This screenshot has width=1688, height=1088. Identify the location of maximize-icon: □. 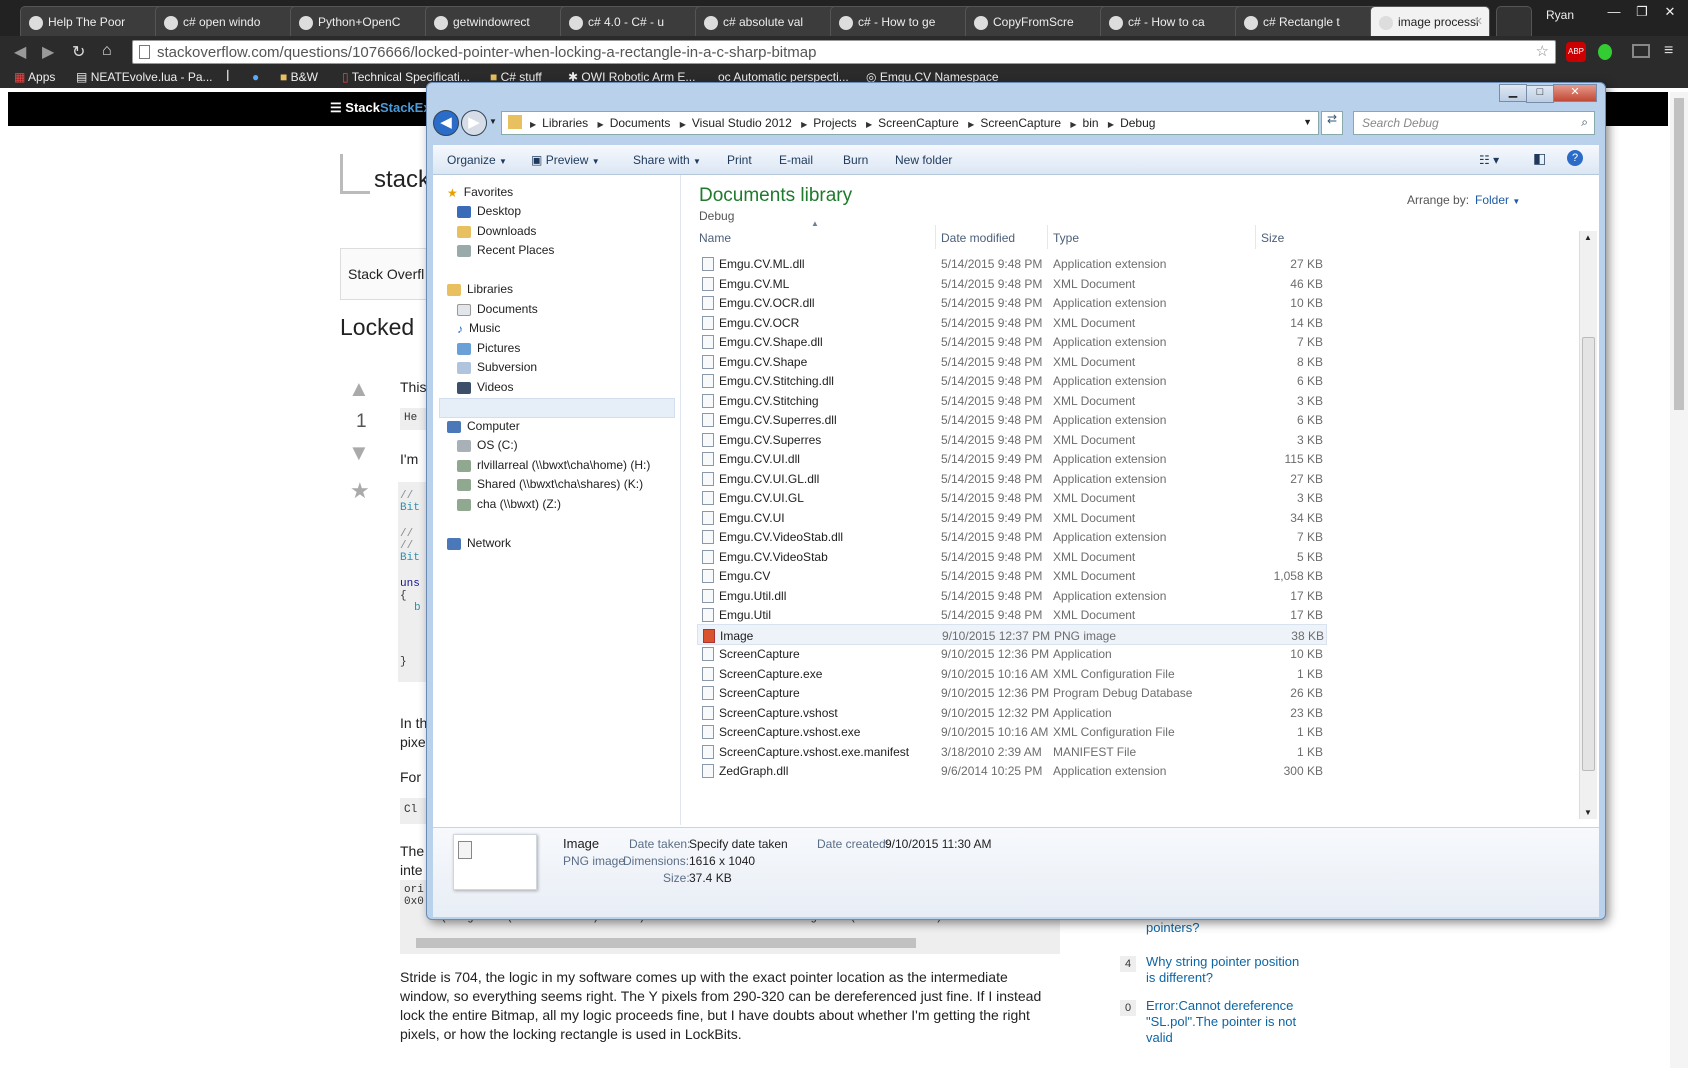
(1540, 94).